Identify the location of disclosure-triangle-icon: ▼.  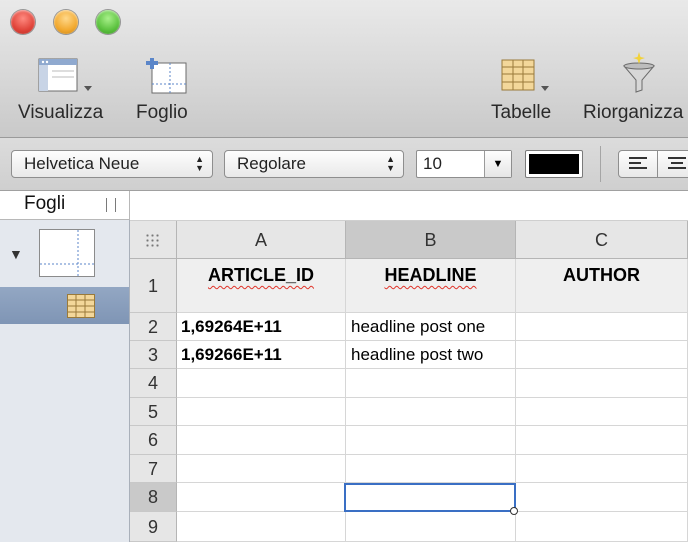
(16, 254).